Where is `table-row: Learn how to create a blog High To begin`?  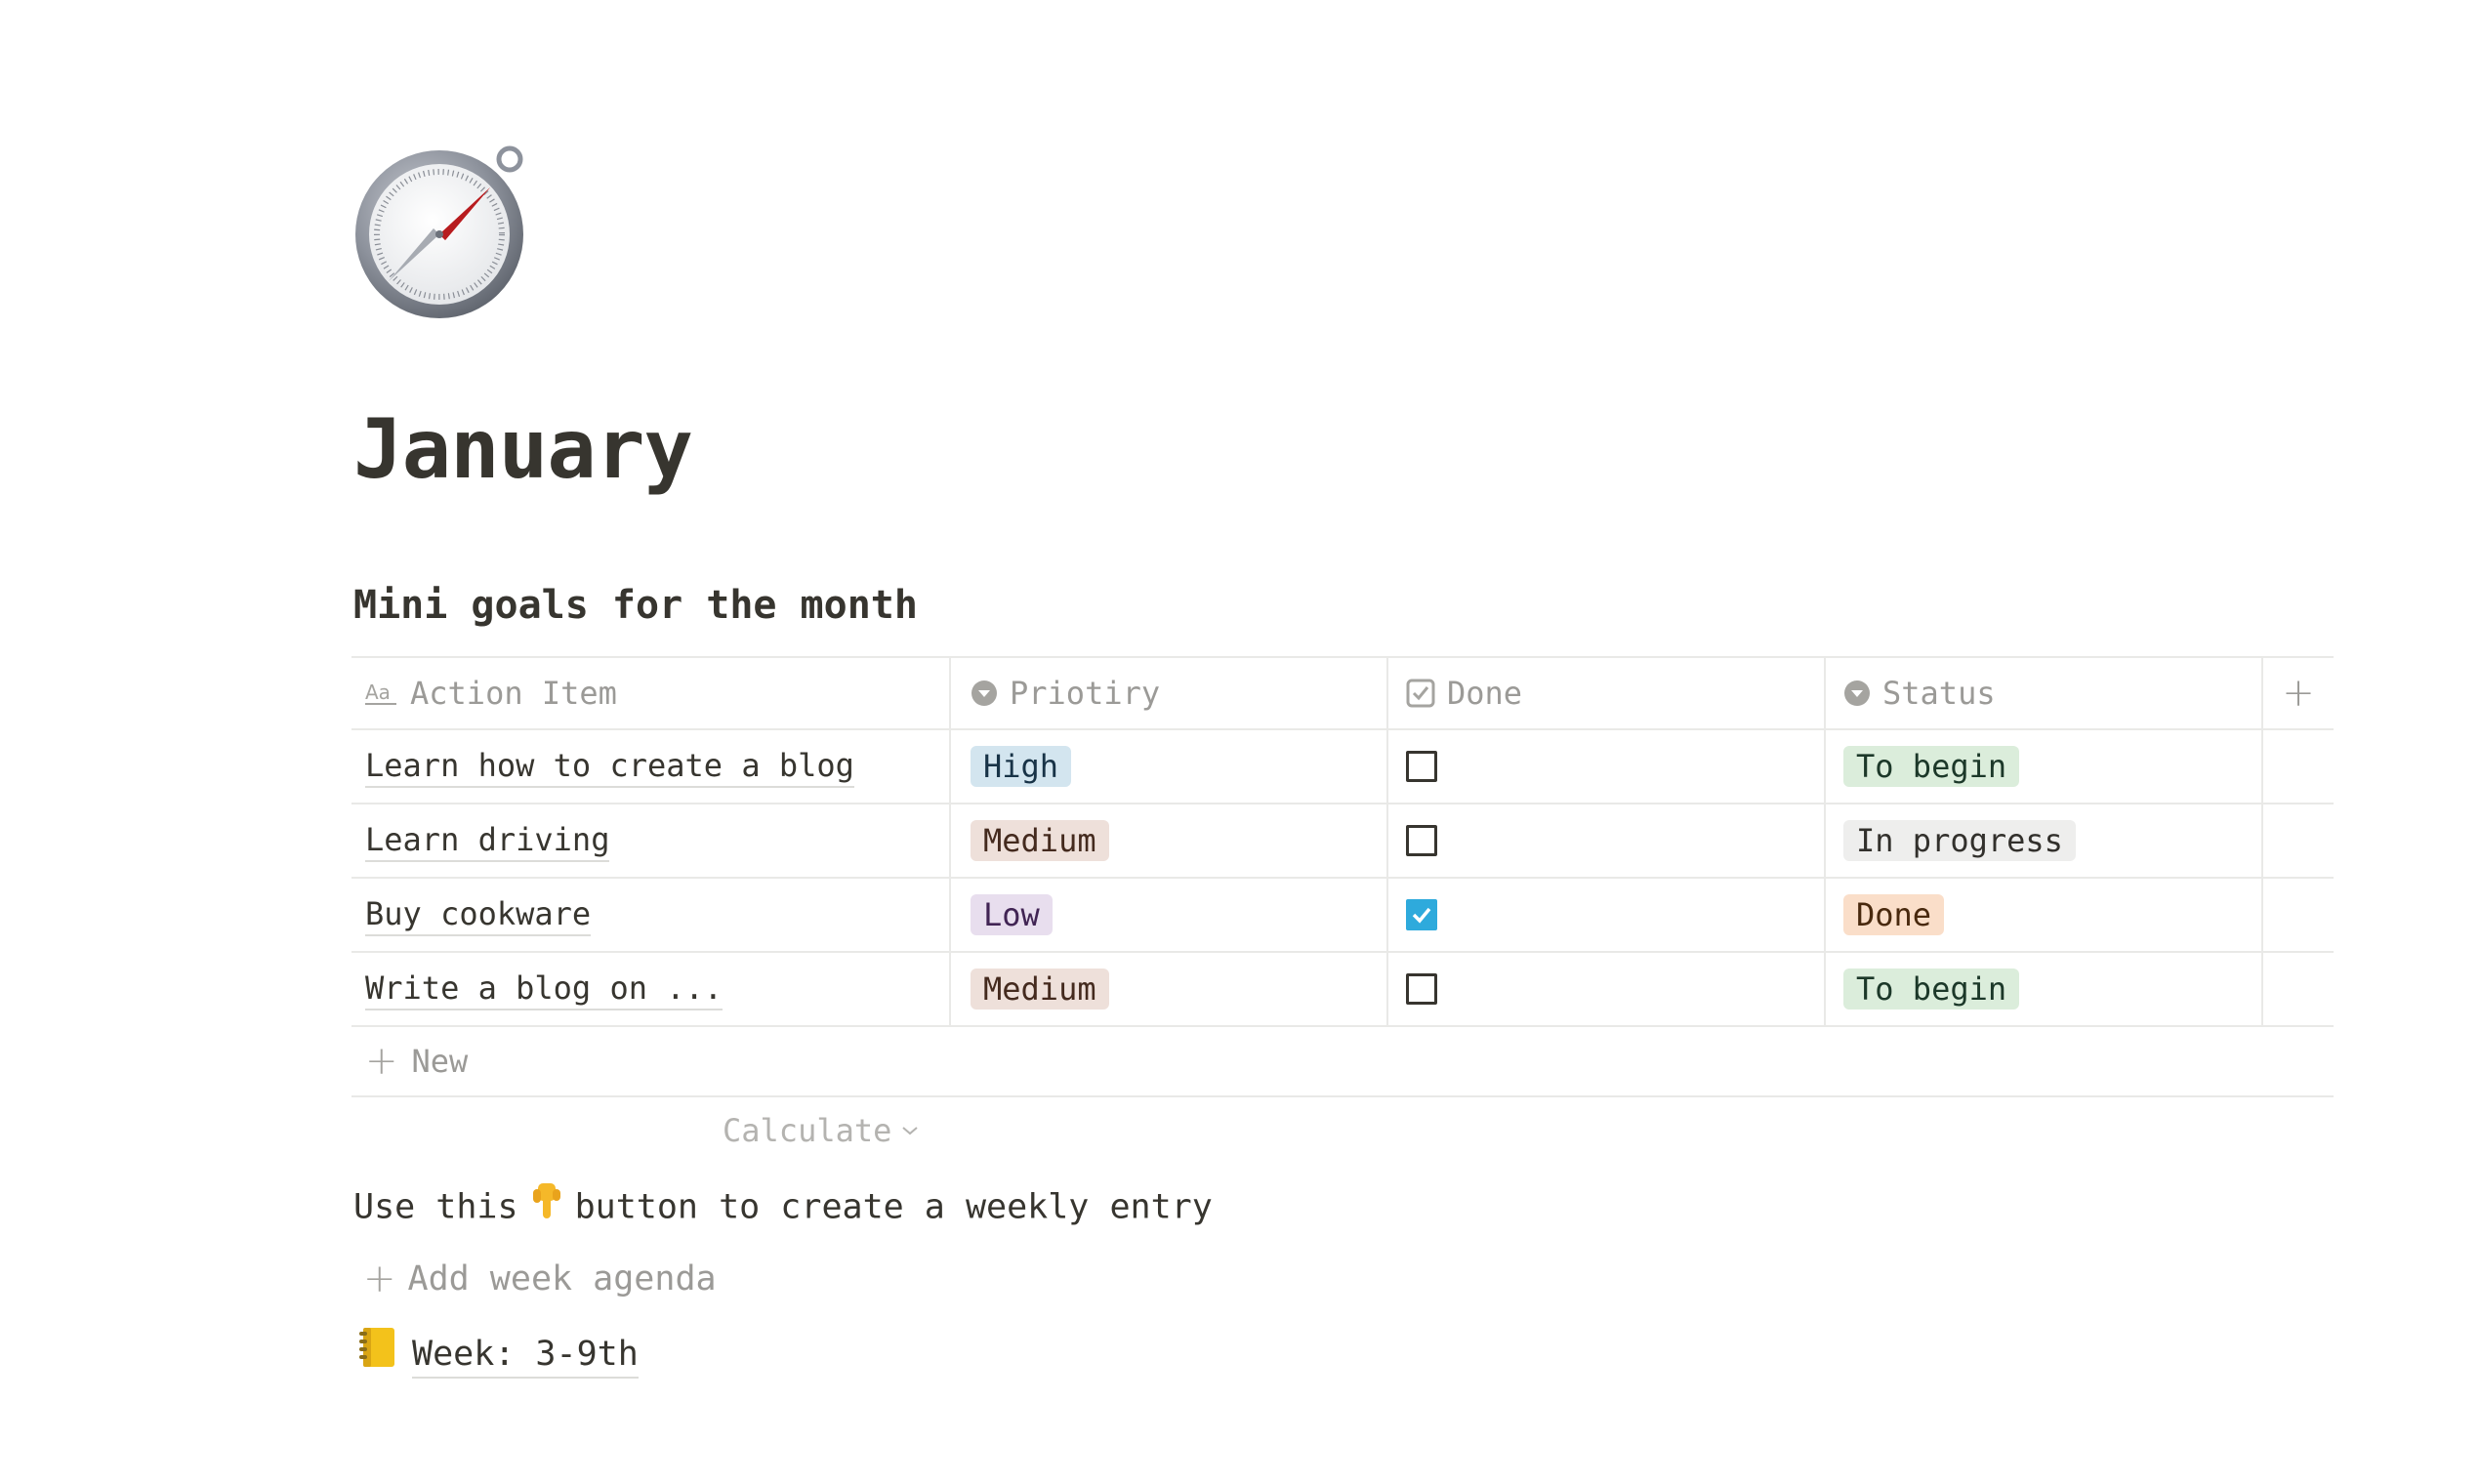 table-row: Learn how to create a blog High To begin is located at coordinates (1342, 767).